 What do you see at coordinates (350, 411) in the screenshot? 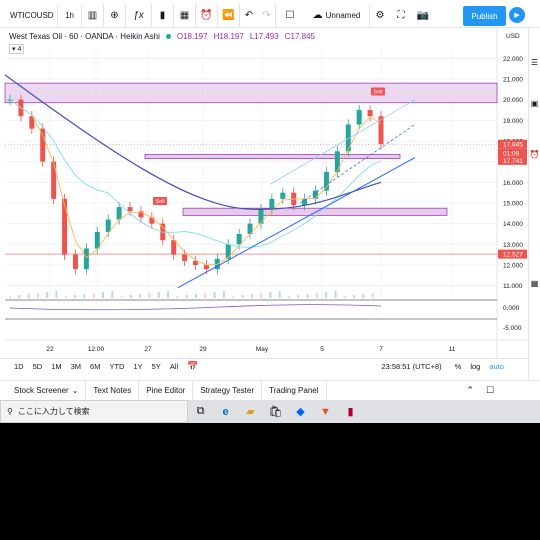
I see `app-icon: ▮` at bounding box center [350, 411].